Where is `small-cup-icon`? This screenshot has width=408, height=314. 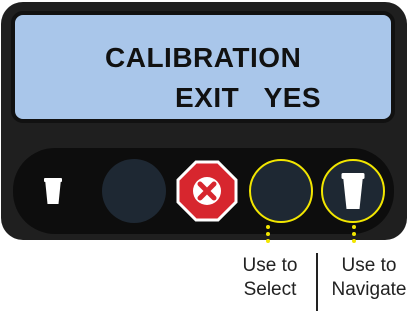
small-cup-icon is located at coordinates (53, 191).